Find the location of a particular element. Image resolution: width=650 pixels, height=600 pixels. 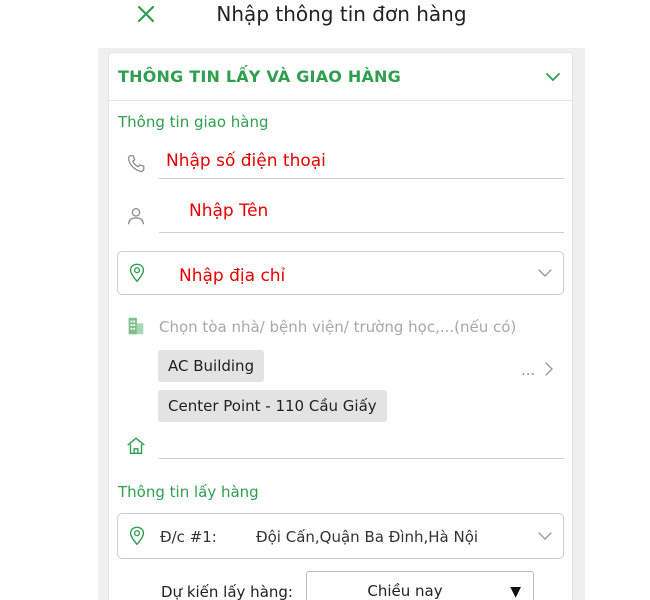

section-header: THÔNG TIN LẤY VÀ GIAO HÀNG is located at coordinates (340, 77).